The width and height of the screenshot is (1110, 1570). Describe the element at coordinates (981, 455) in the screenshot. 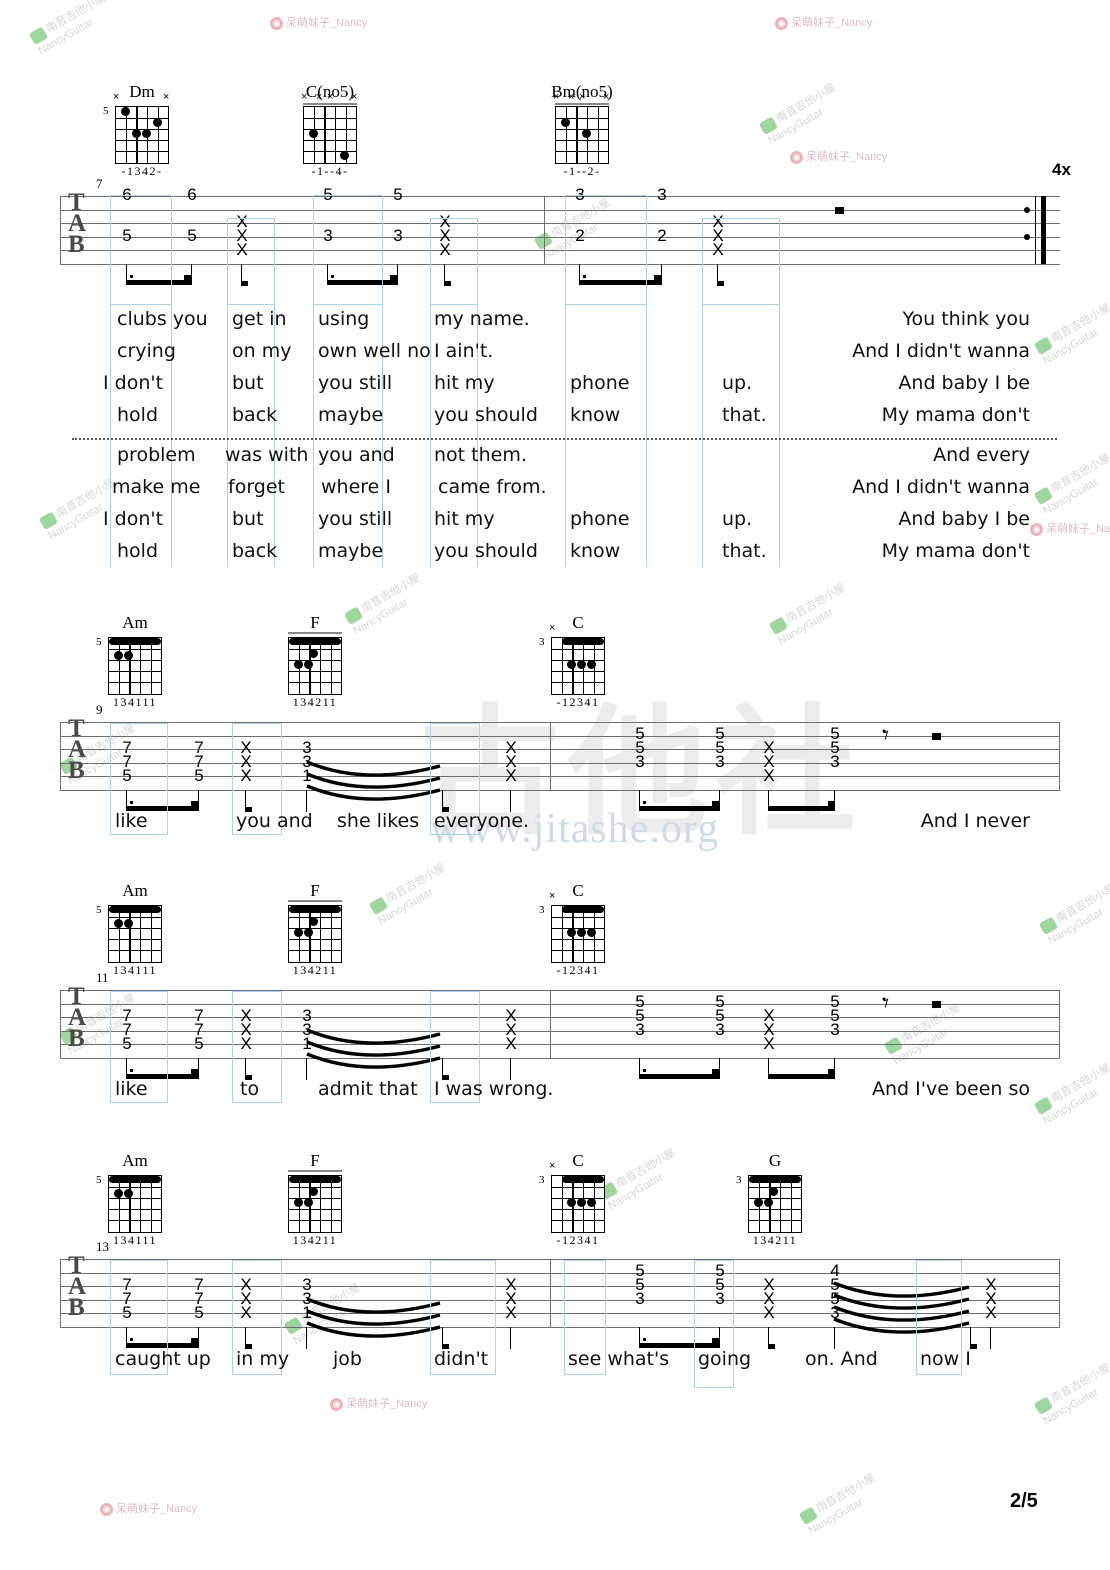

I see `lyric-cell: And every` at that location.